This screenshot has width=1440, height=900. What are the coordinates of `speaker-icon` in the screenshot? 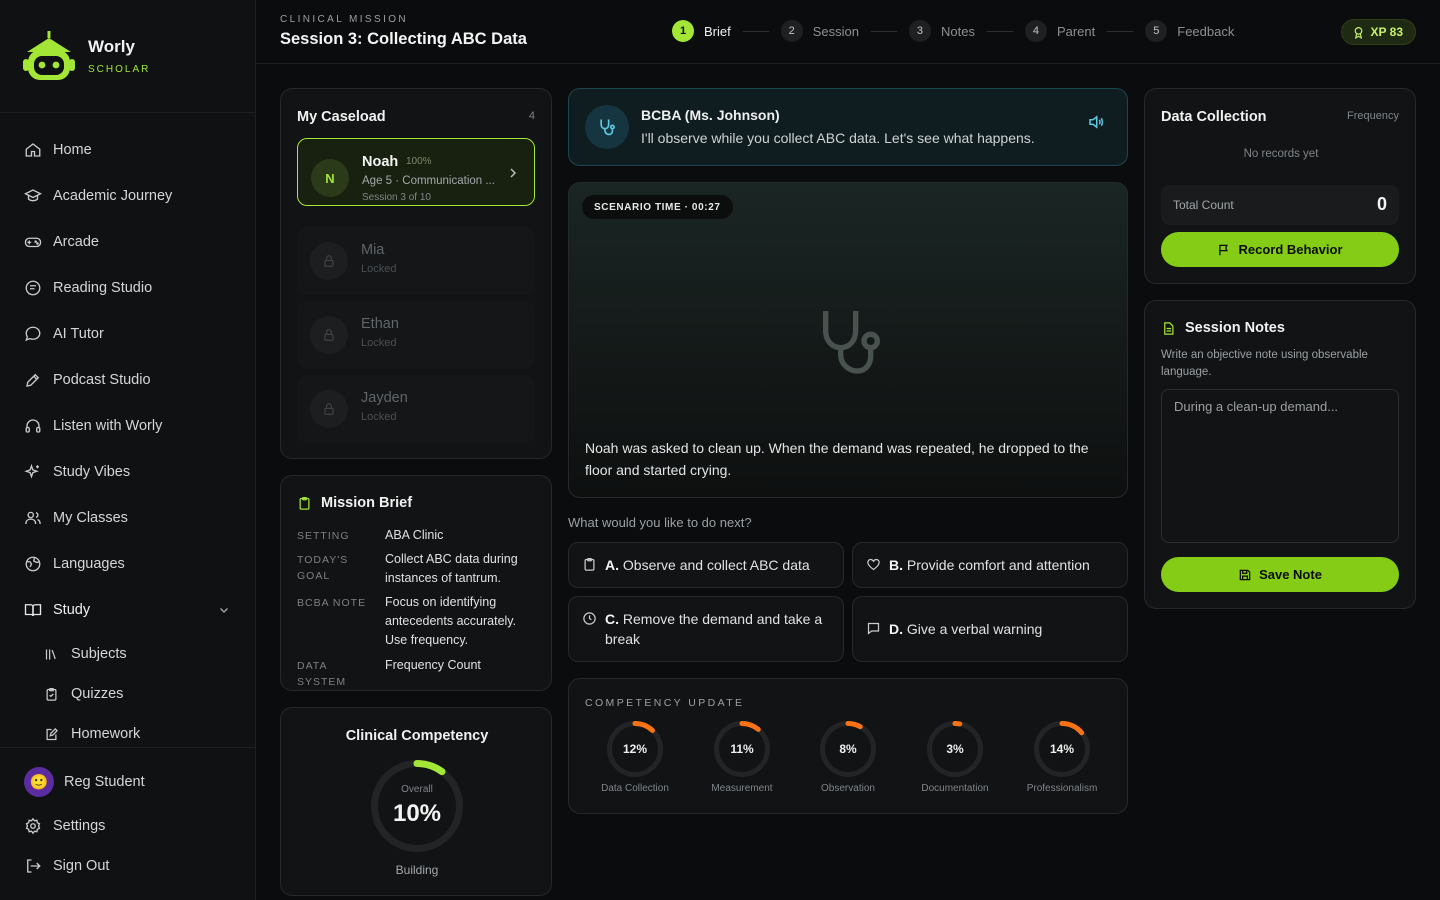 It's located at (1096, 122).